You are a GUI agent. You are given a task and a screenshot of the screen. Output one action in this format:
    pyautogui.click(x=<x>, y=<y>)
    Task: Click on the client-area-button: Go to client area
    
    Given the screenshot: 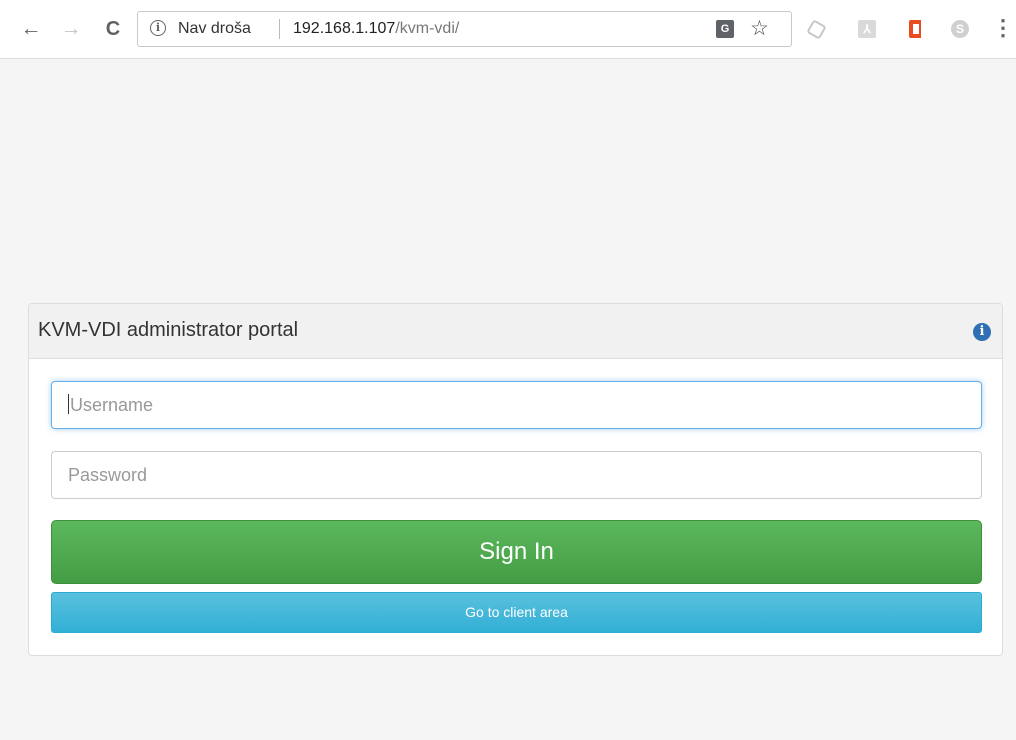 What is the action you would take?
    pyautogui.click(x=516, y=612)
    